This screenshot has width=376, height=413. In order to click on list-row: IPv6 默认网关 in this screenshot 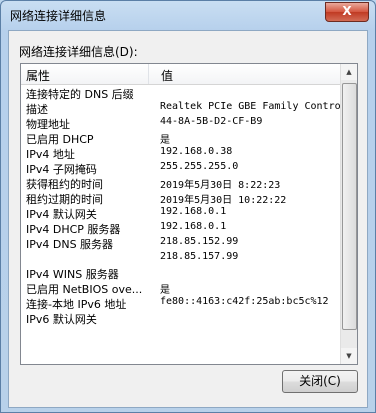, I will do `click(181, 318)`.